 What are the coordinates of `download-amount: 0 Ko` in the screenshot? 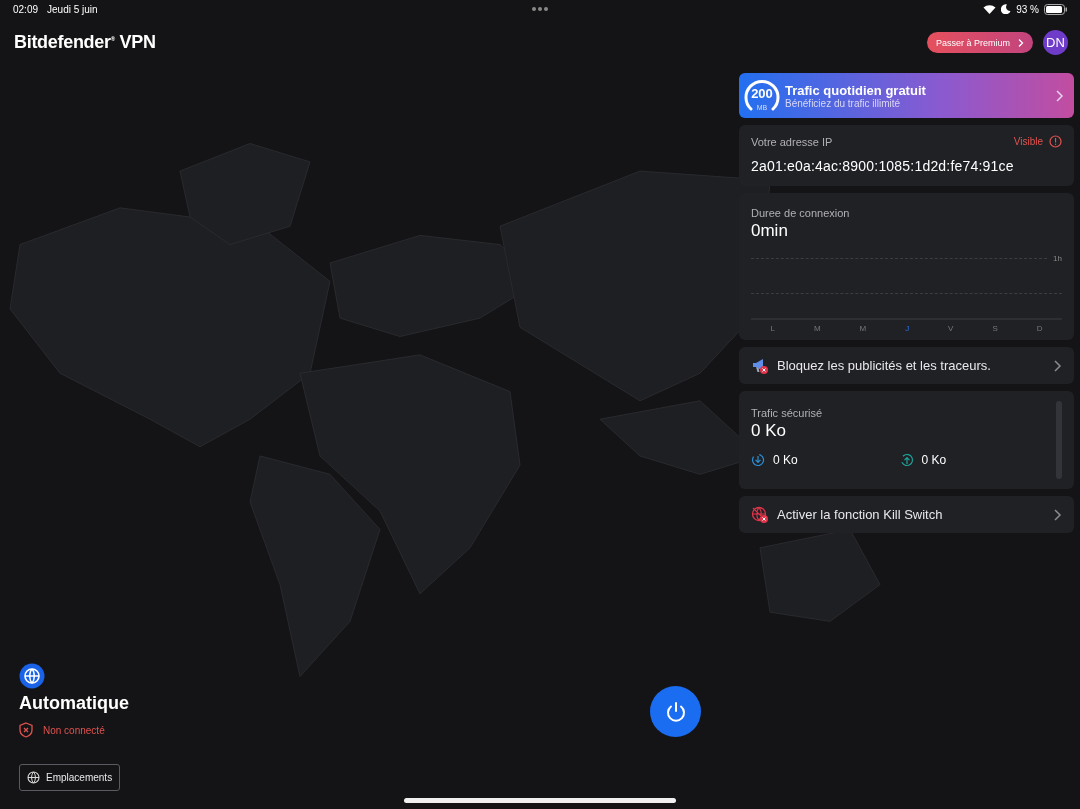 It's located at (785, 460).